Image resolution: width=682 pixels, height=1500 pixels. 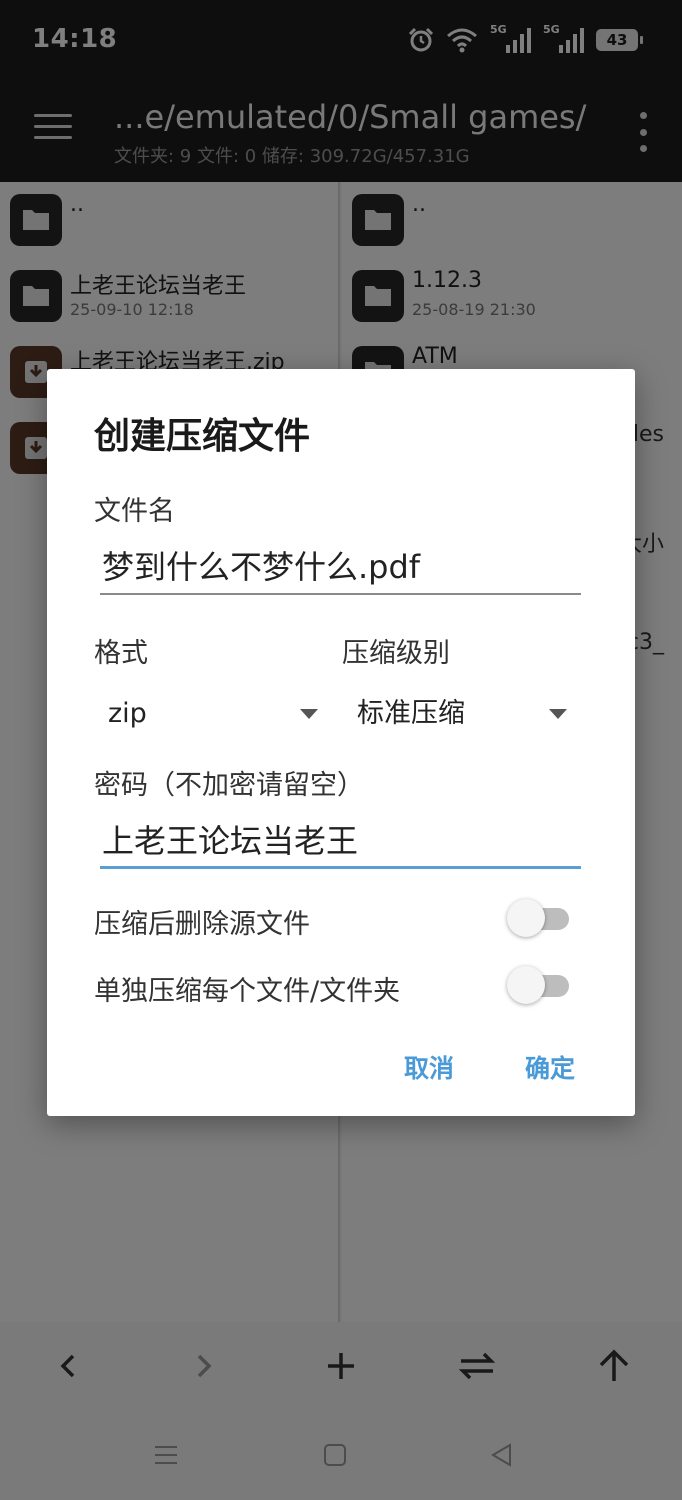 I want to click on compression-level-label: 压缩级别, so click(x=396, y=653).